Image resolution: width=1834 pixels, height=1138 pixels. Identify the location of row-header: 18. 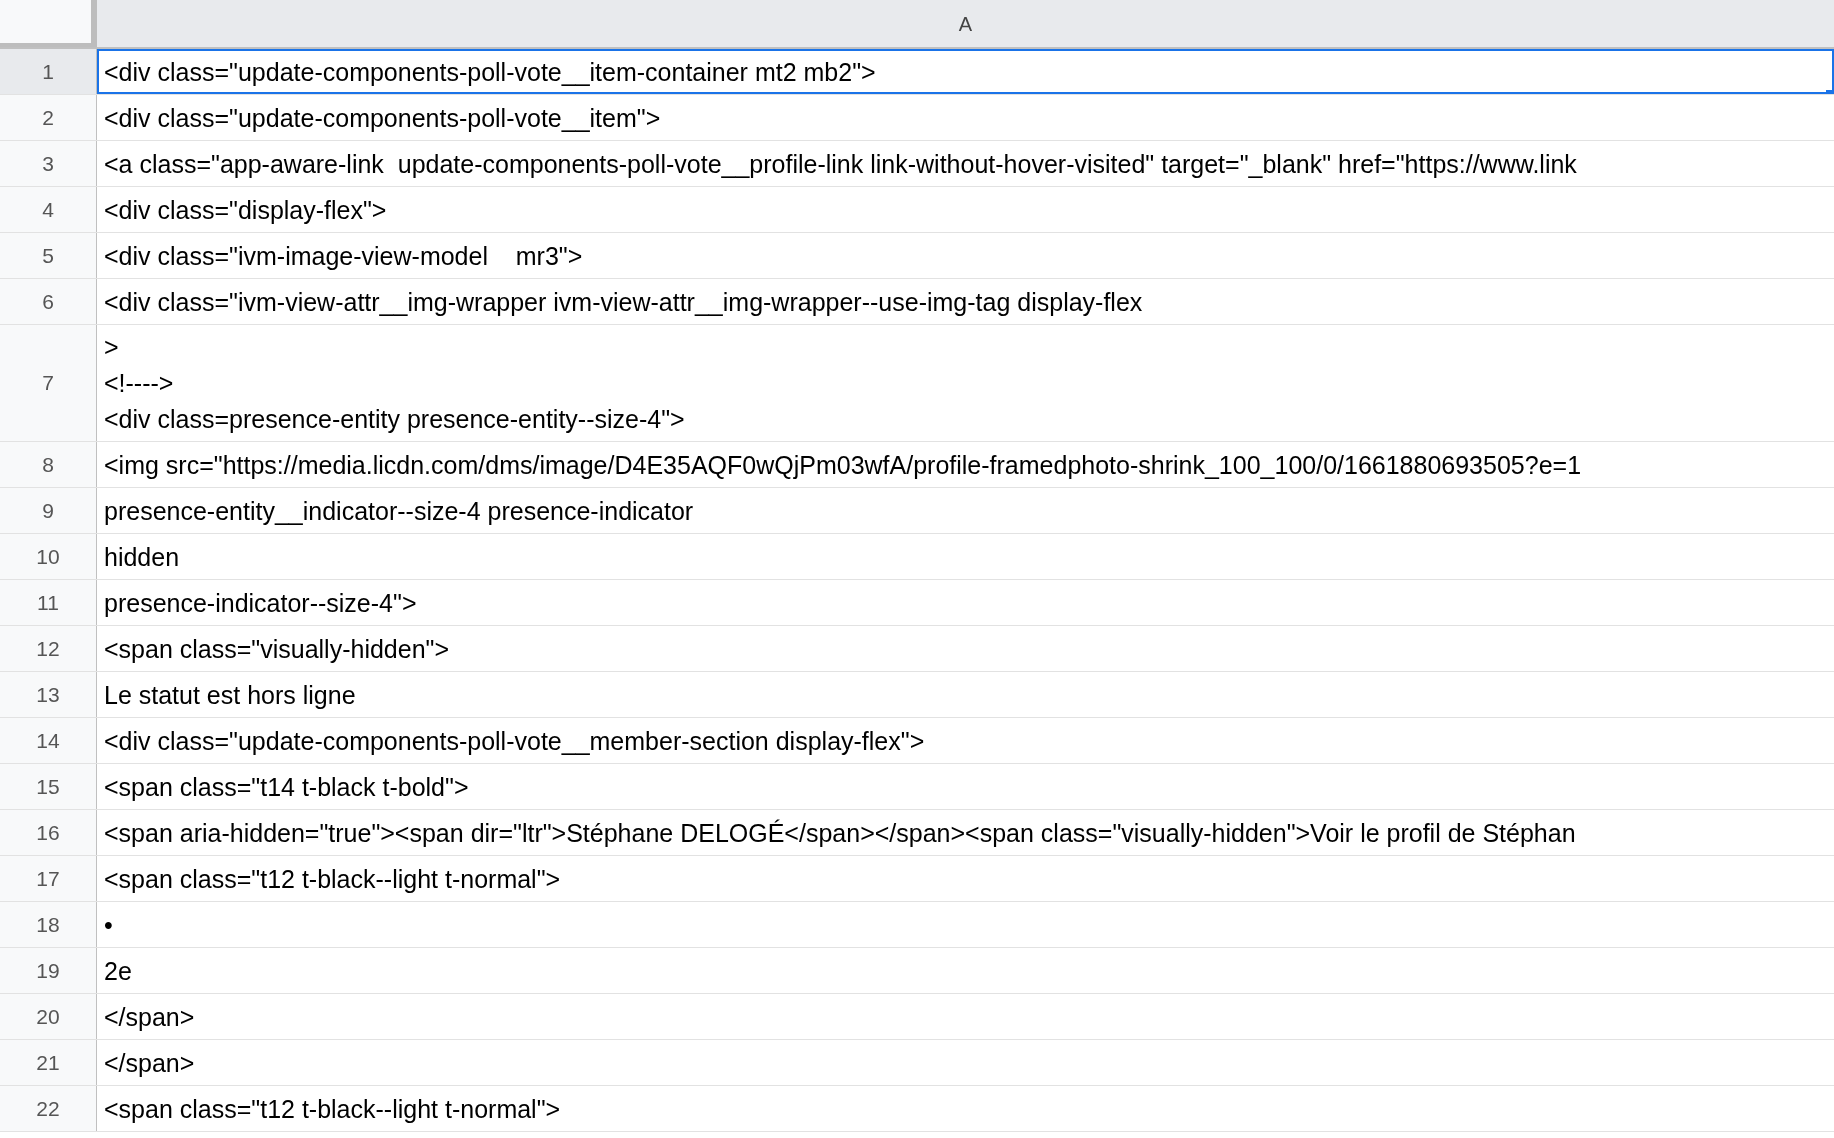
(48, 924).